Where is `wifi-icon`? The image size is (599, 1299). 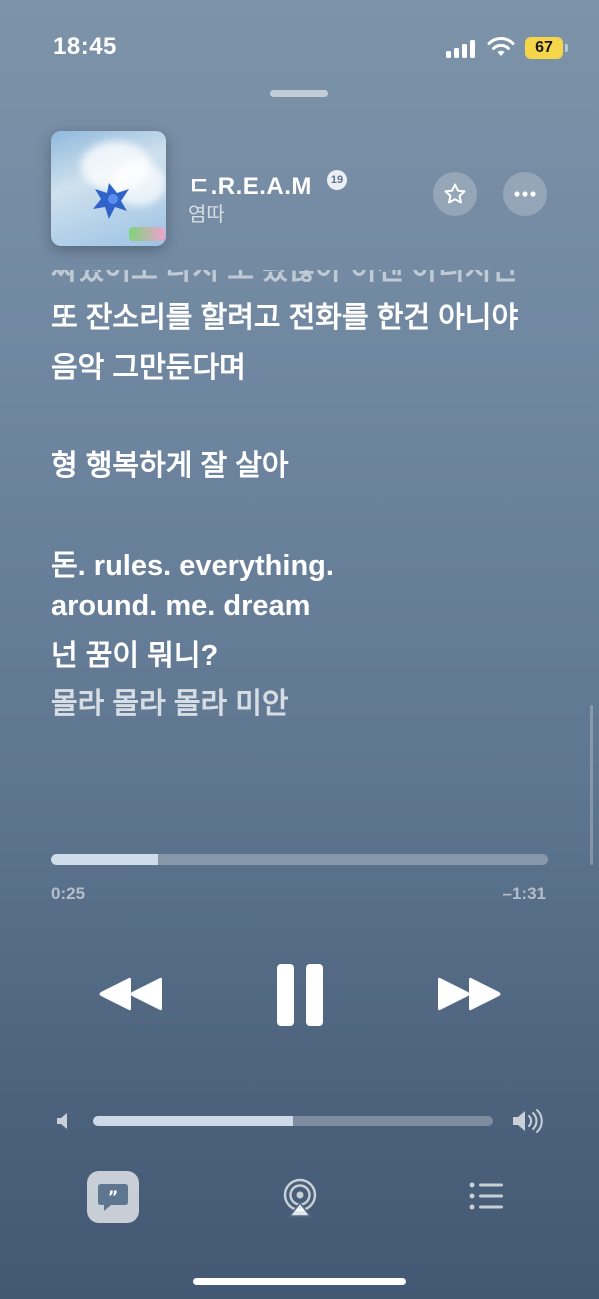 wifi-icon is located at coordinates (501, 47).